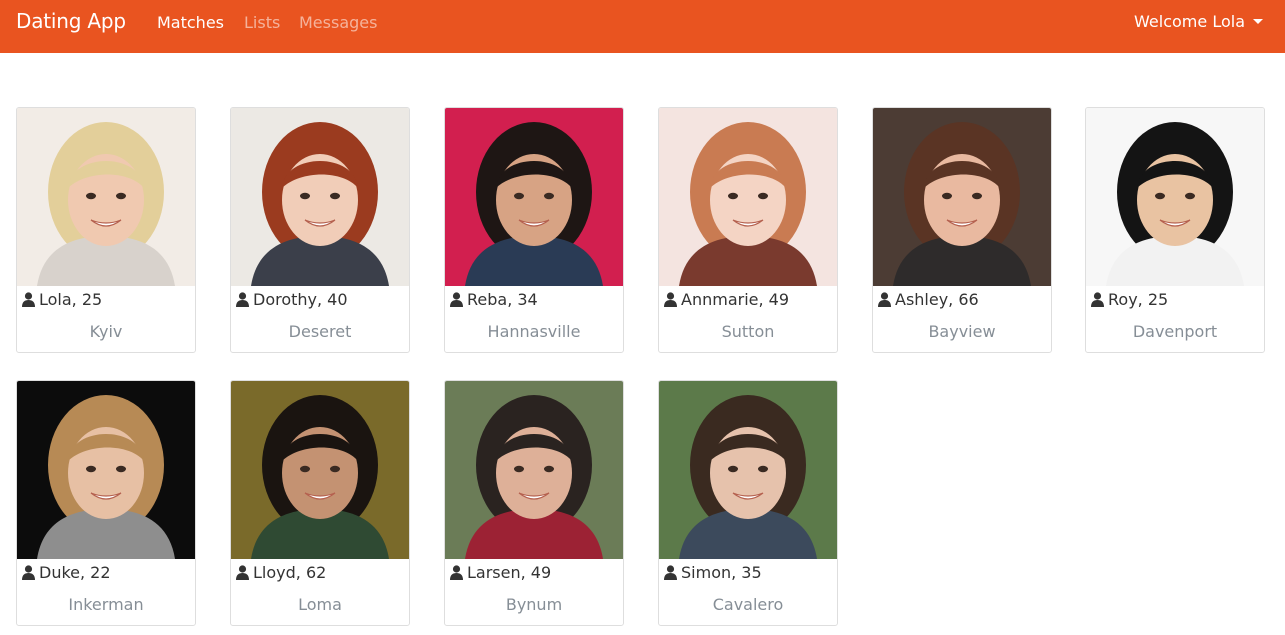  Describe the element at coordinates (75, 572) in the screenshot. I see `match-name-age-text: Duke, 22` at that location.